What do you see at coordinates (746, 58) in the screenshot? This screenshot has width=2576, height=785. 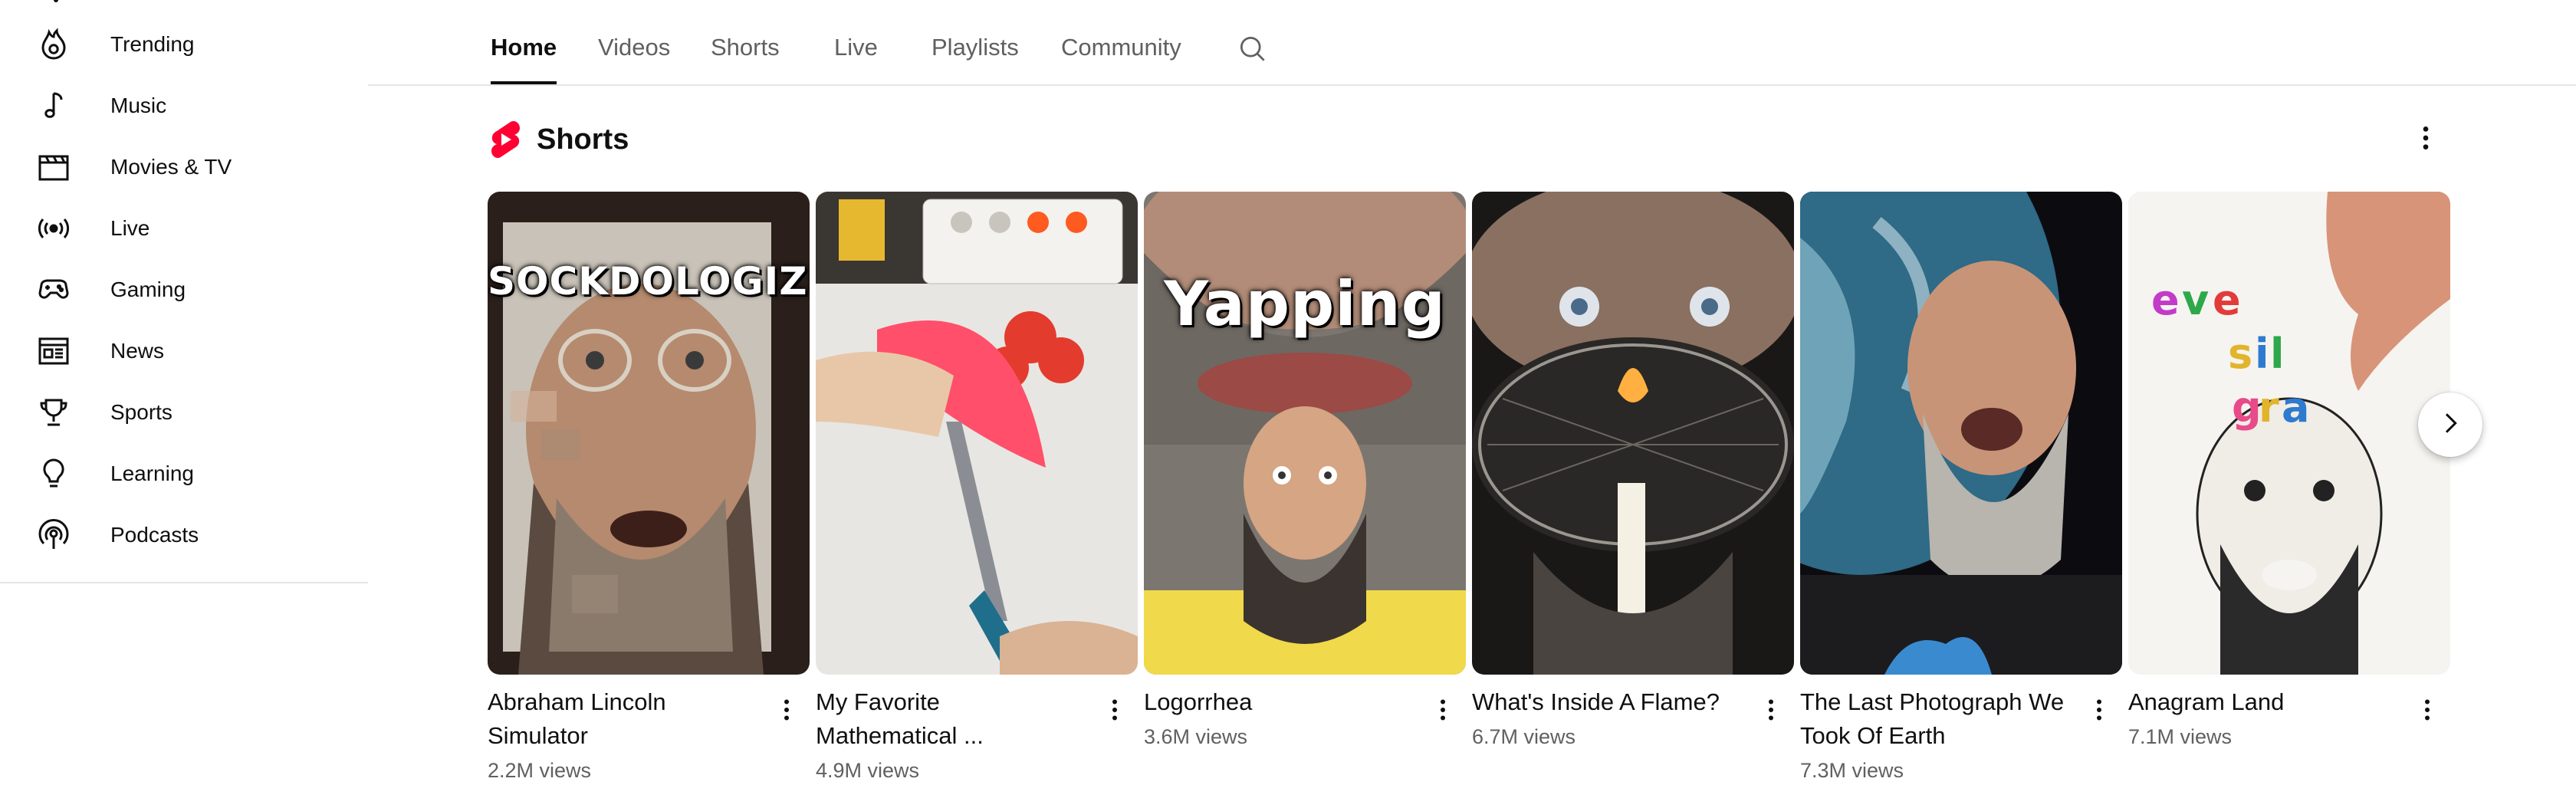 I see `tab-shorts: Shorts` at bounding box center [746, 58].